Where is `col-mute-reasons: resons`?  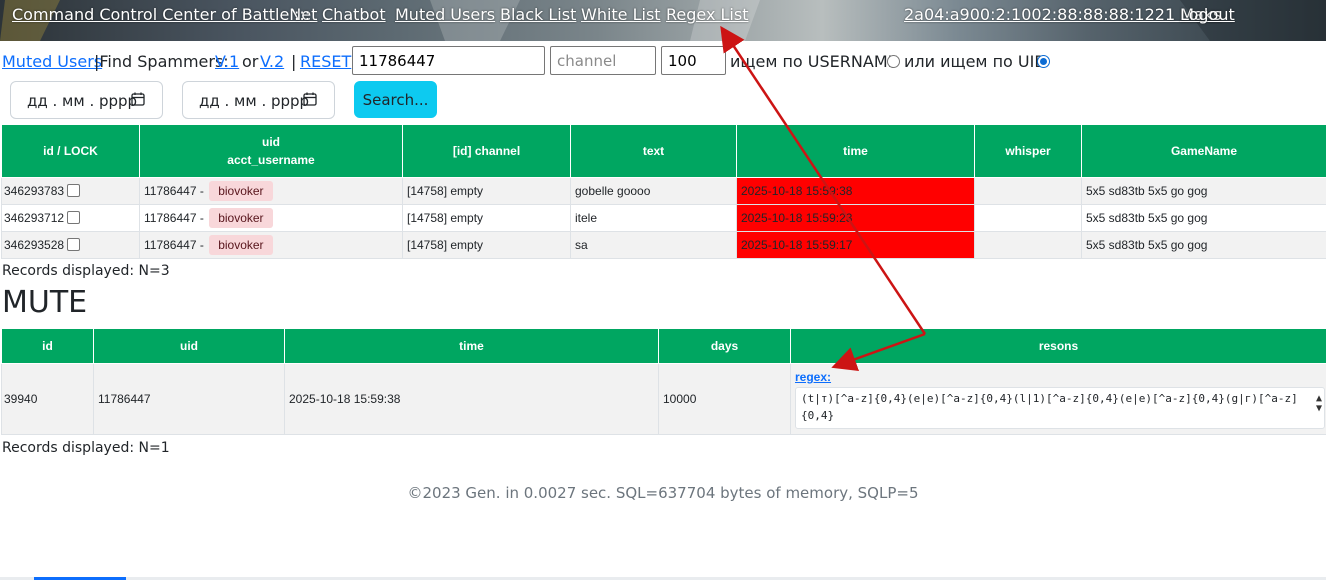
col-mute-reasons: resons is located at coordinates (1058, 346).